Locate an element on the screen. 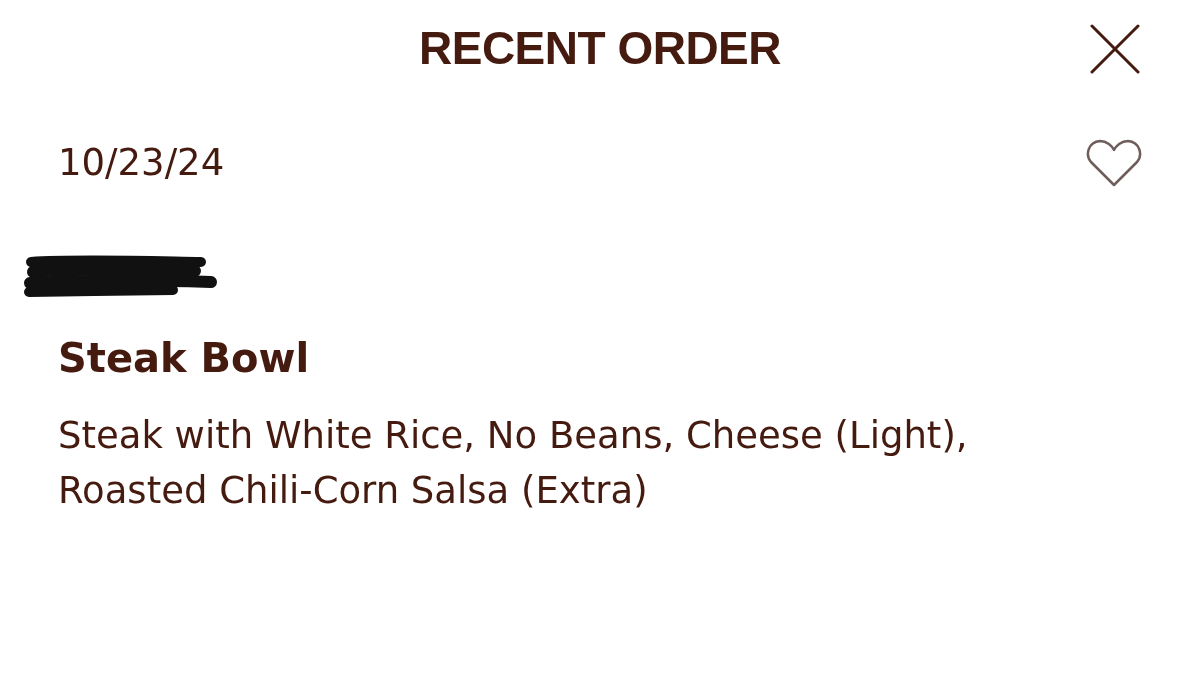 This screenshot has height=688, width=1200. scribble-icon is located at coordinates (120, 277).